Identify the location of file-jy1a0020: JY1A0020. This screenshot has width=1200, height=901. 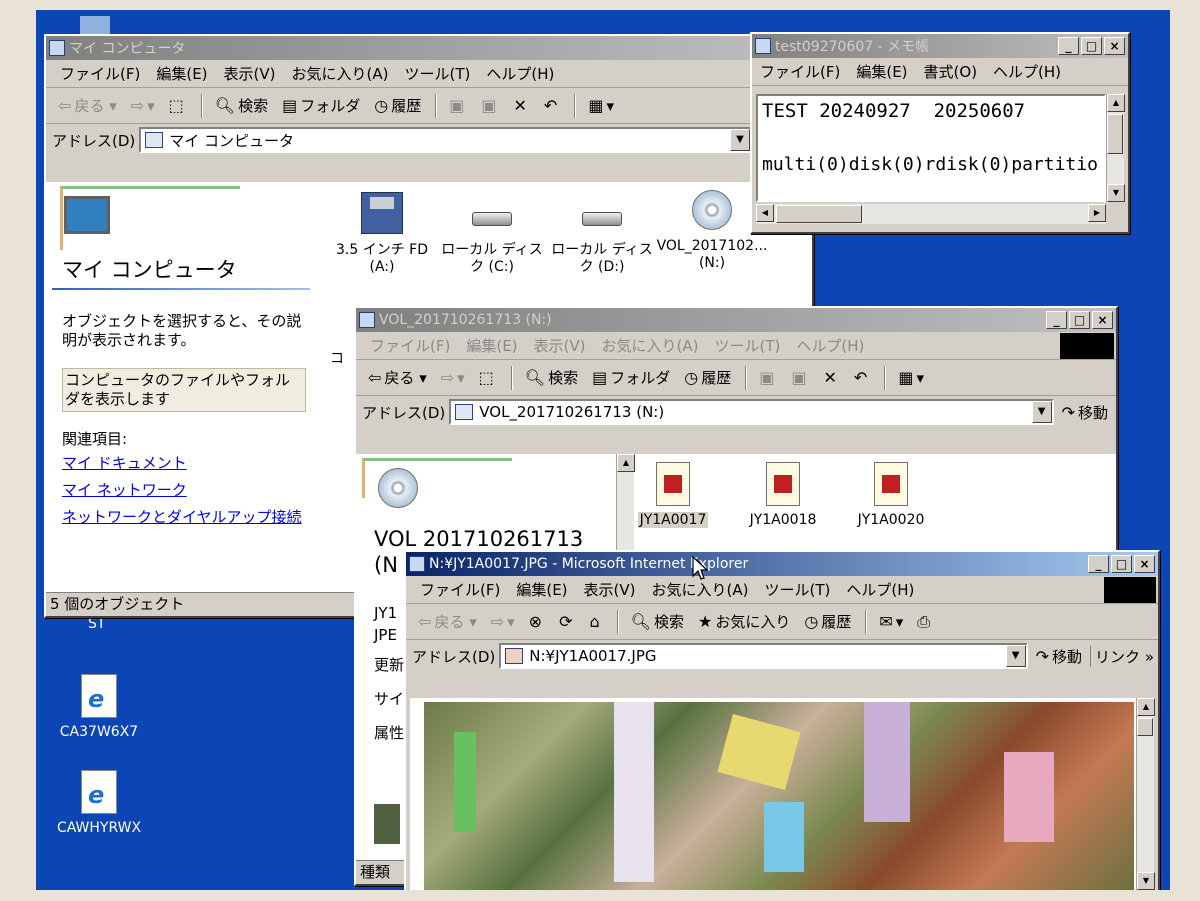
(891, 495).